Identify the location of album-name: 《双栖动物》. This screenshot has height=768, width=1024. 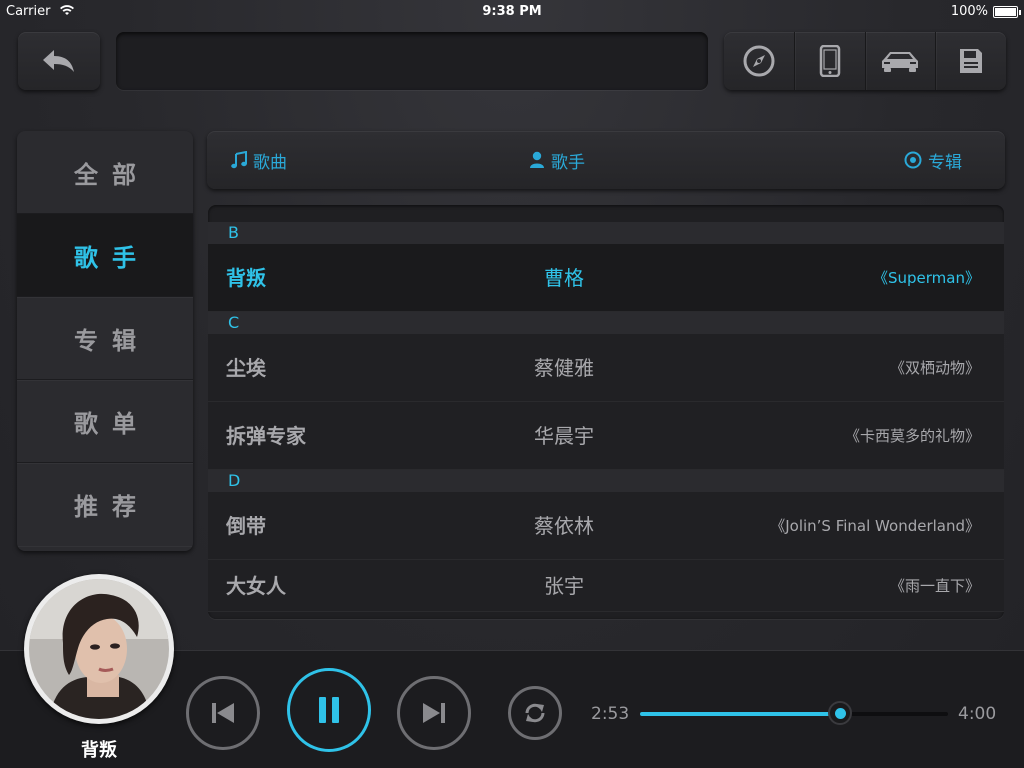
(934, 368).